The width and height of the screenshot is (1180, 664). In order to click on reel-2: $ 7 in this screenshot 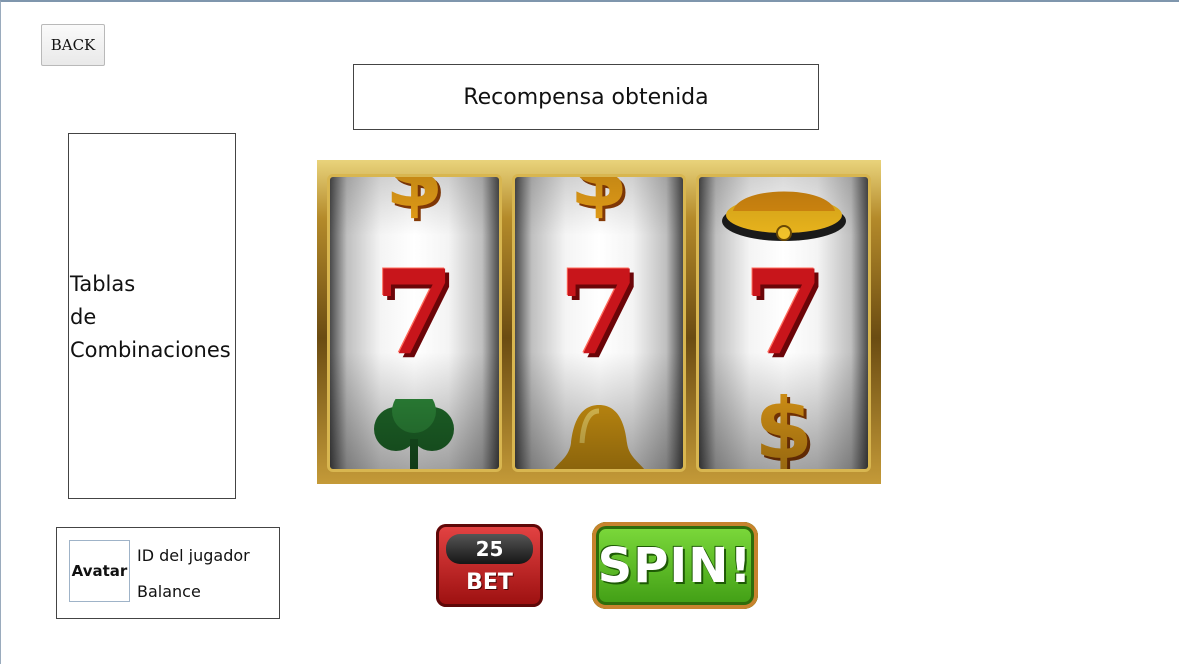, I will do `click(599, 323)`.